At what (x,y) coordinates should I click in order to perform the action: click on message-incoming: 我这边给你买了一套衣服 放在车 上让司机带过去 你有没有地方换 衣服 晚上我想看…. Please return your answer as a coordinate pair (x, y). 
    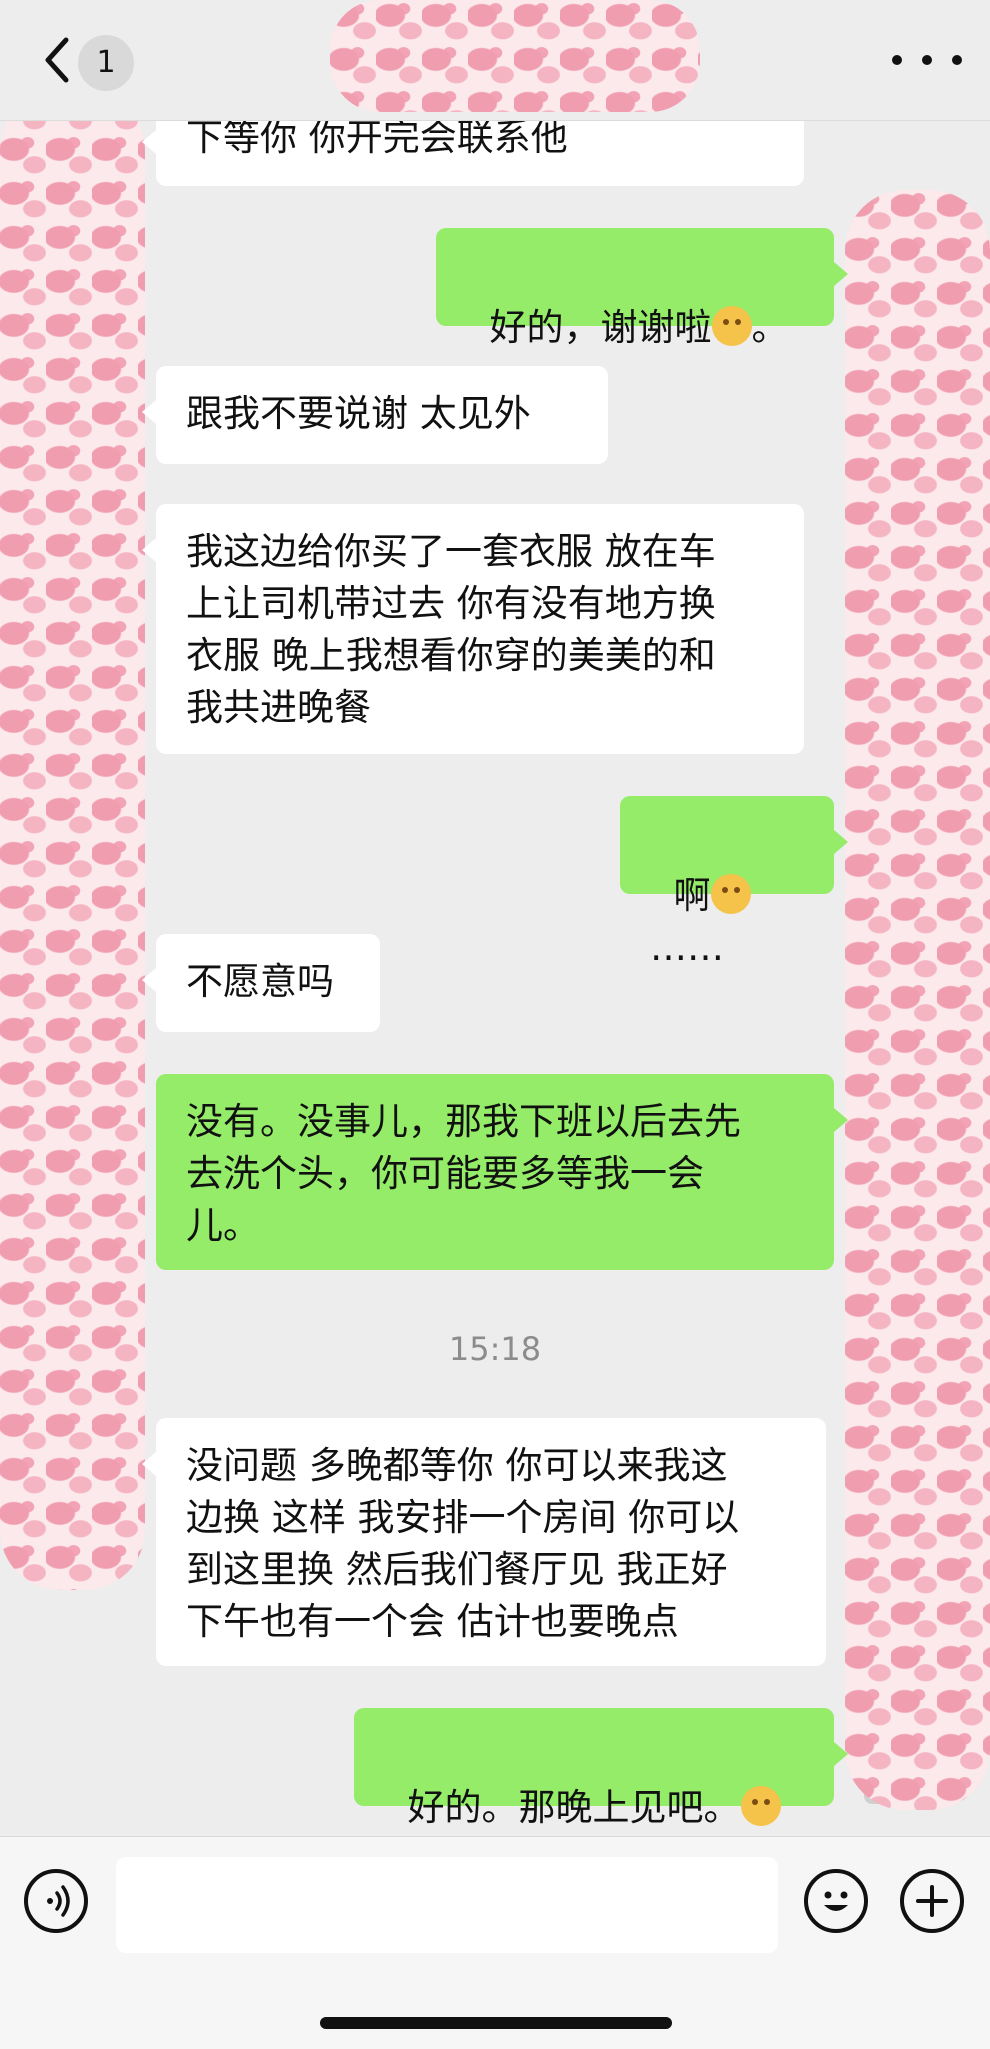
    Looking at the image, I should click on (473, 629).